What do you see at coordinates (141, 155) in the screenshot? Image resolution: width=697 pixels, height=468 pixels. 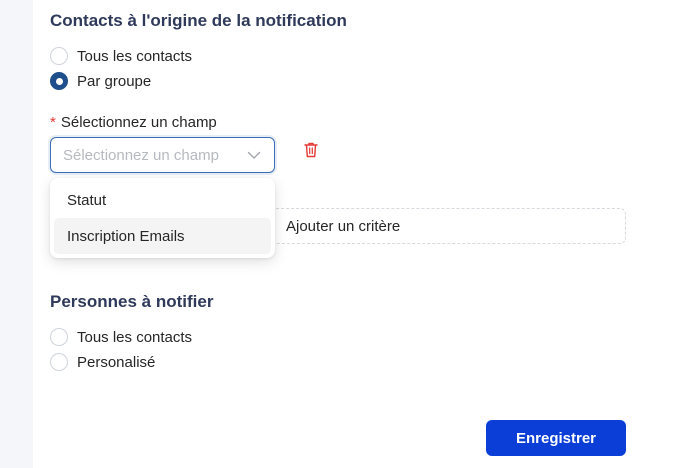 I see `select-placeholder: Sélectionnez un champ` at bounding box center [141, 155].